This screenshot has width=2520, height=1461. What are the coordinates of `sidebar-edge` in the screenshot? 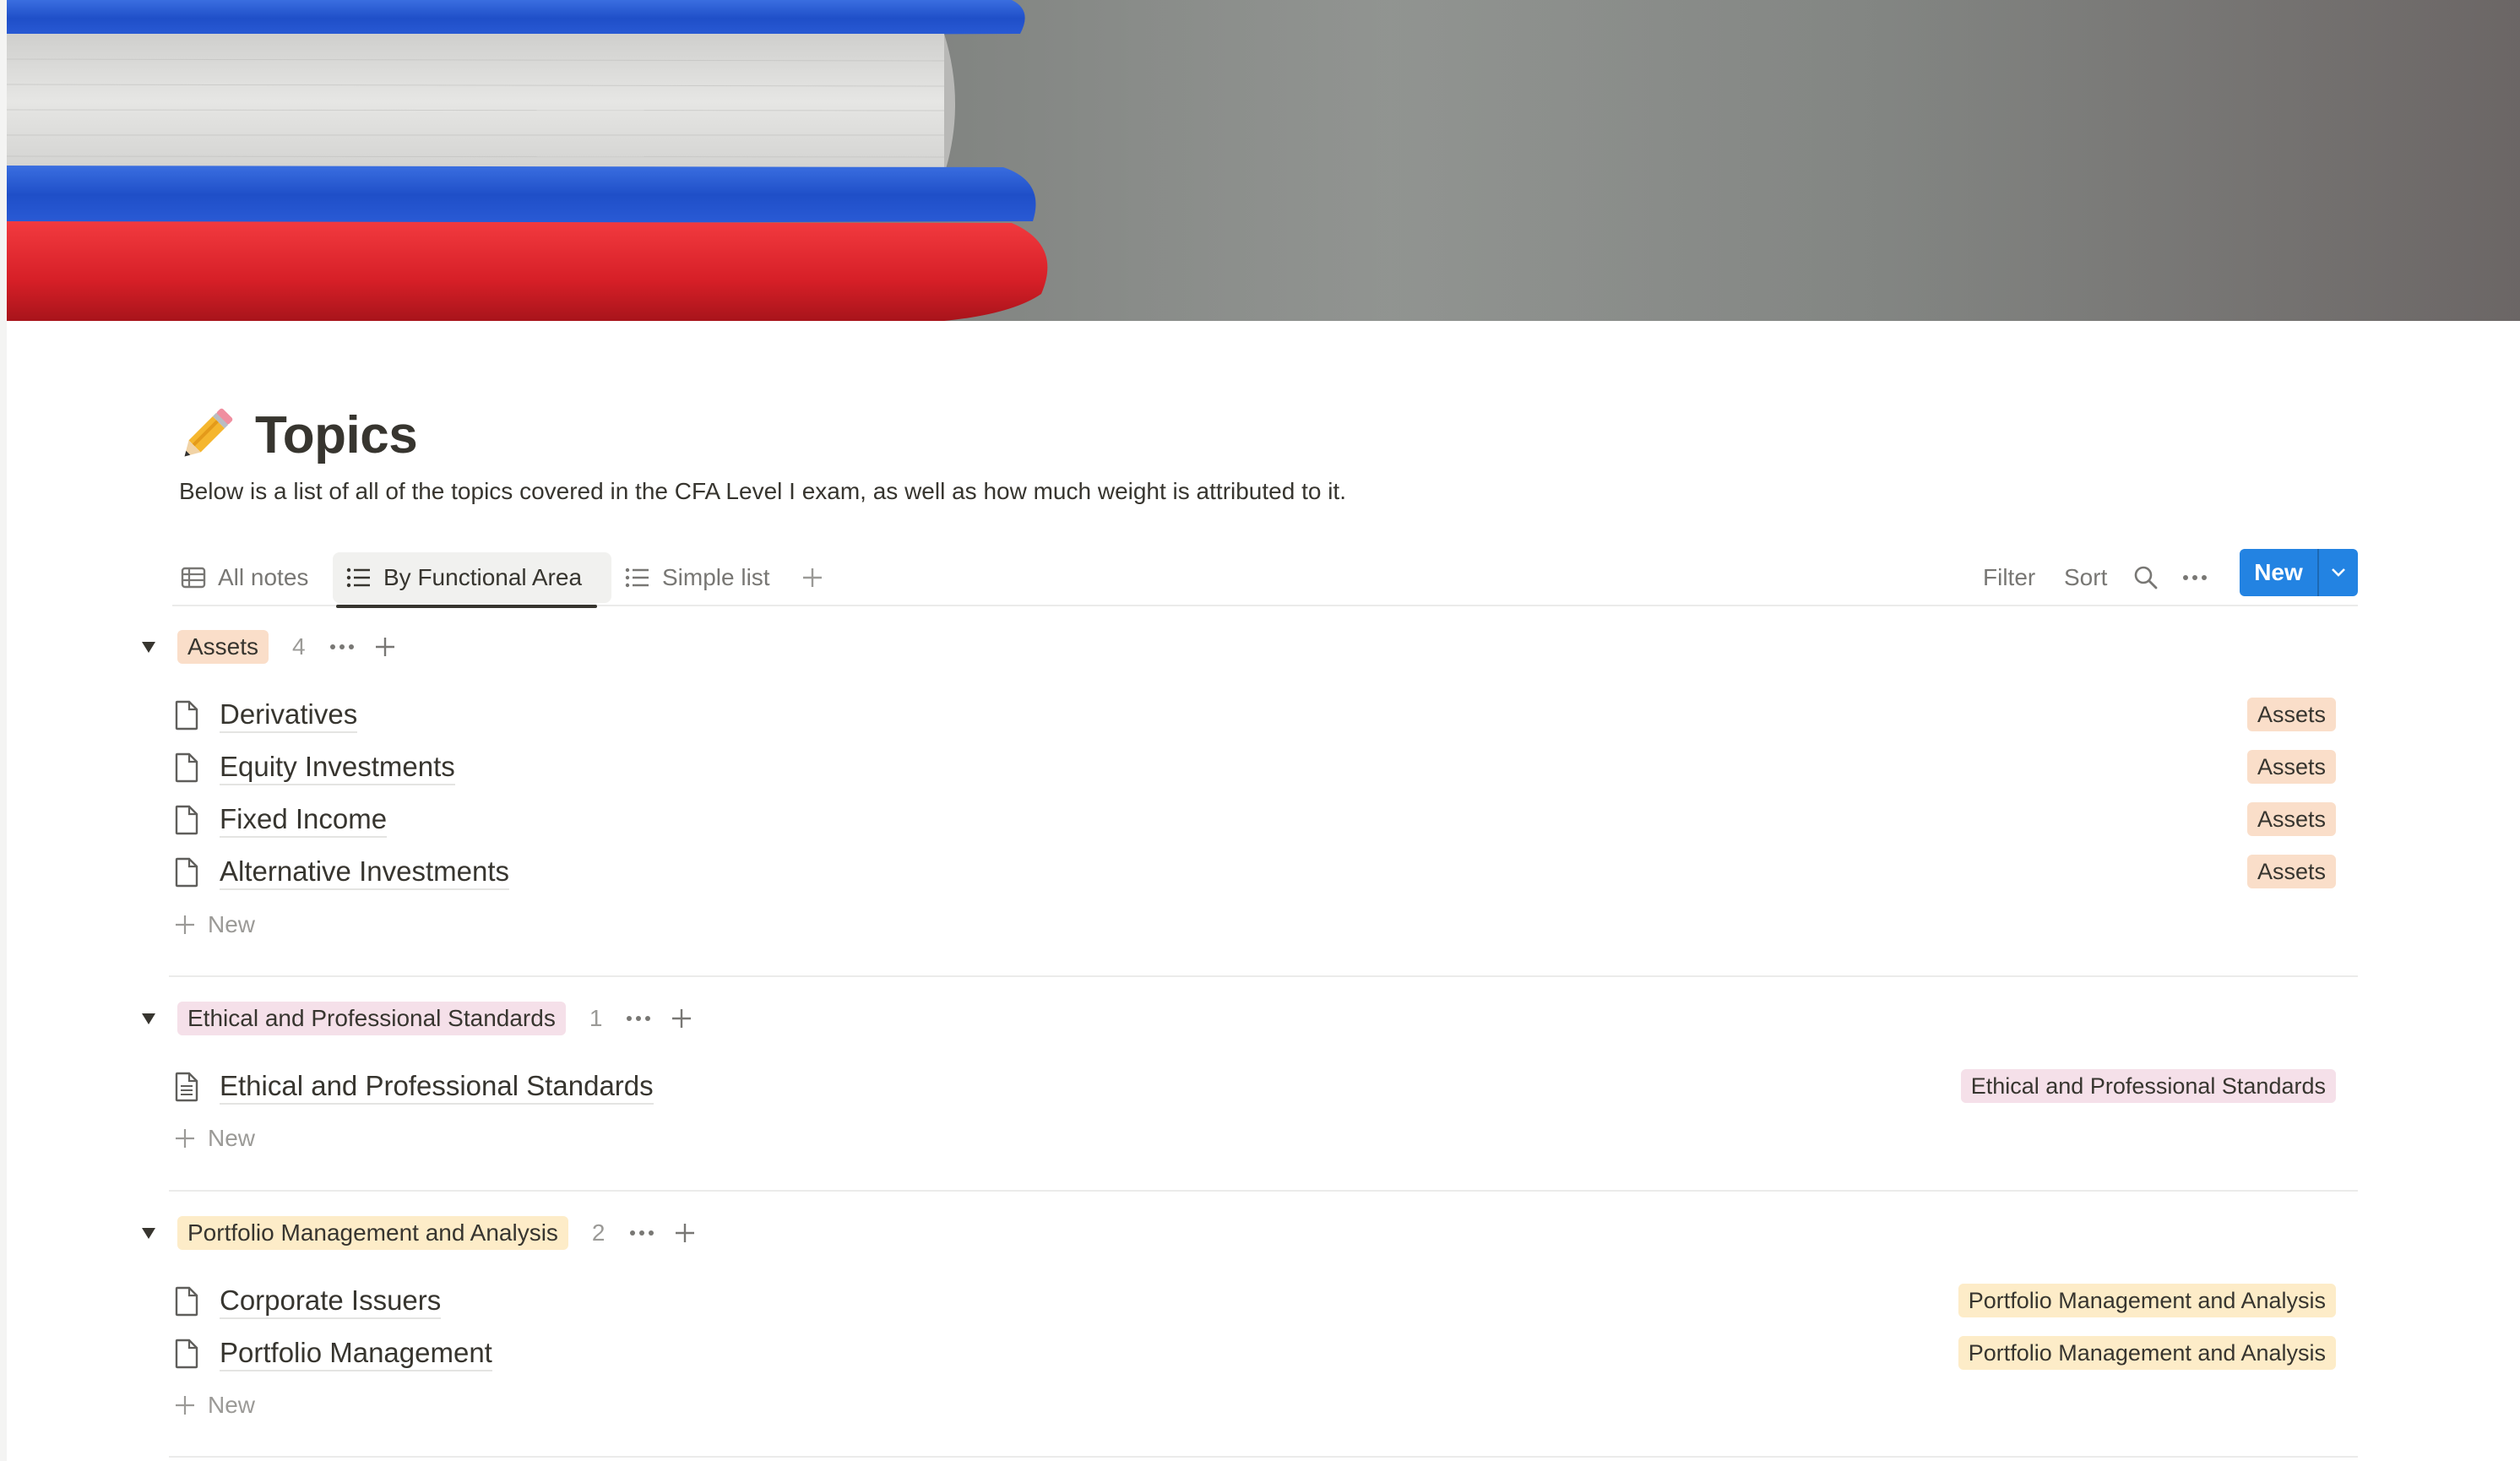 It's located at (4, 730).